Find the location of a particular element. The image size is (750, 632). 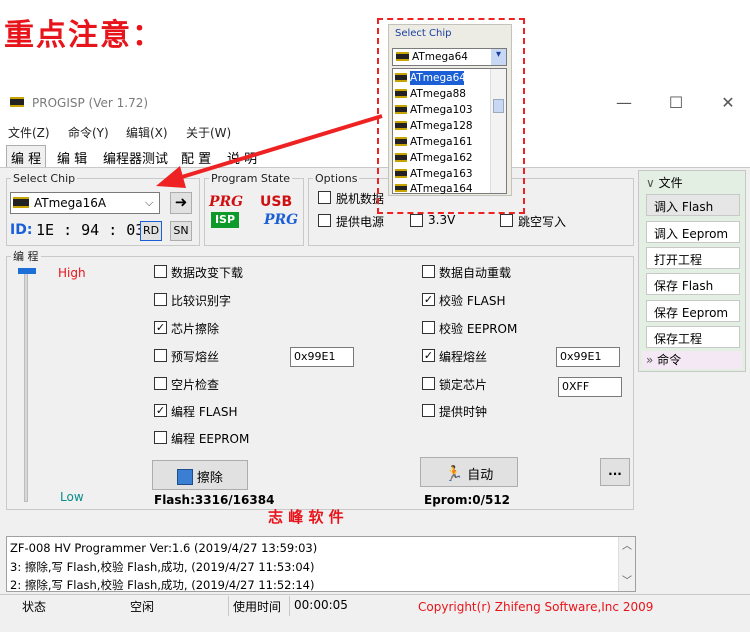

zoom-chip-select-value: ATmega64 is located at coordinates (440, 57).